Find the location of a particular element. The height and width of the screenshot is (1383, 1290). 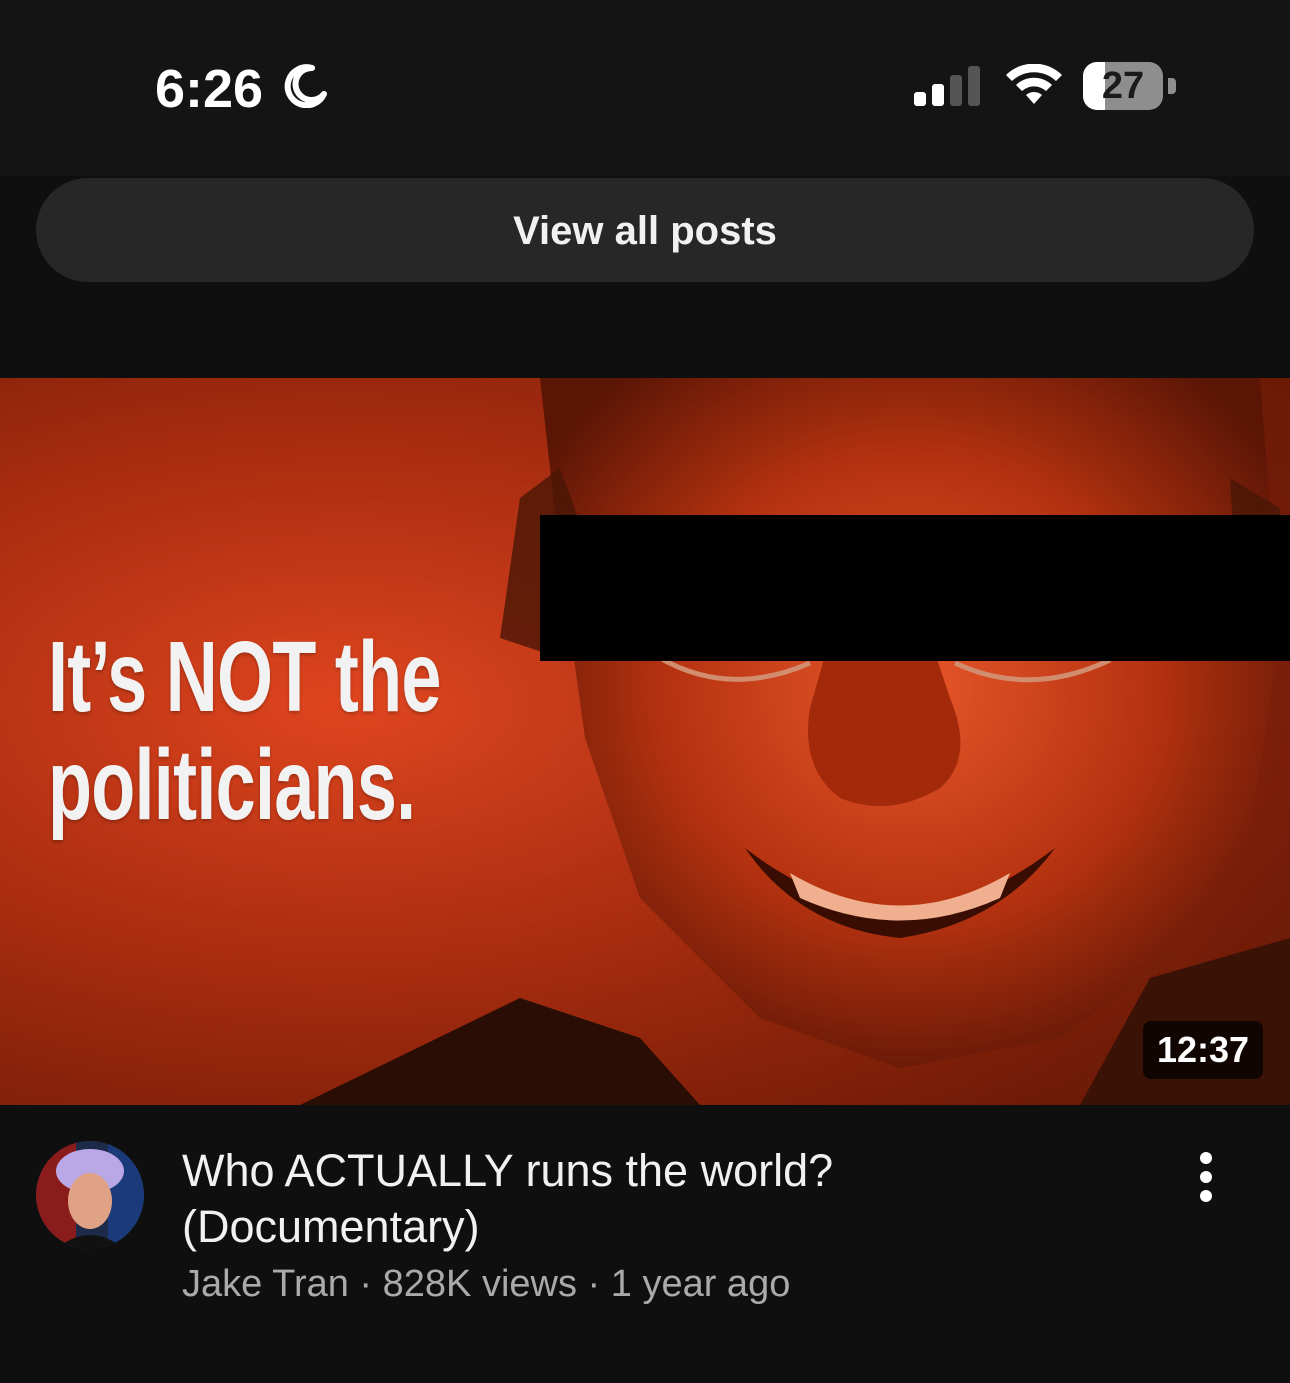

upload-age: 1 year ago is located at coordinates (700, 1284).